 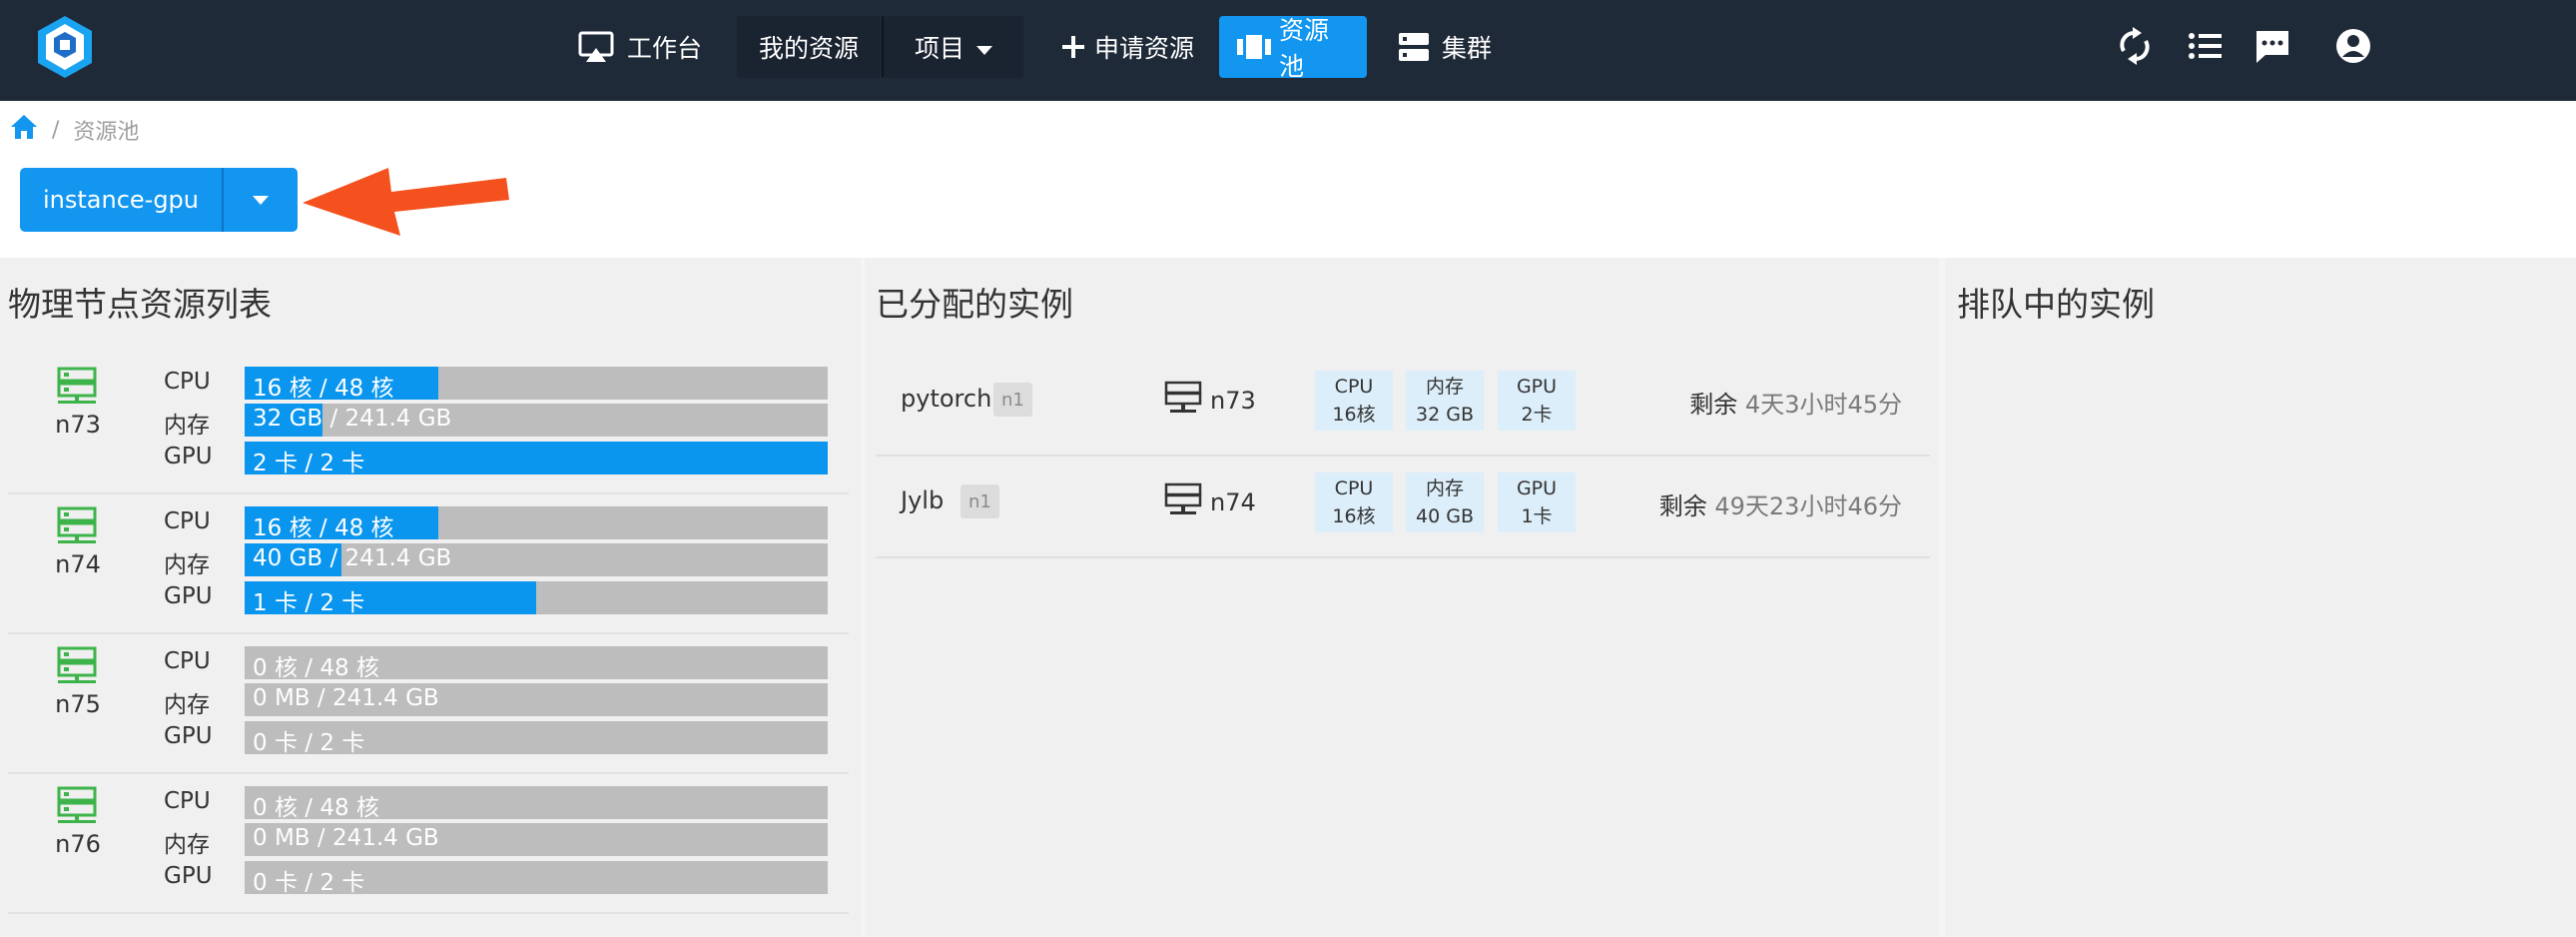 I want to click on refresh-icon, so click(x=2135, y=46).